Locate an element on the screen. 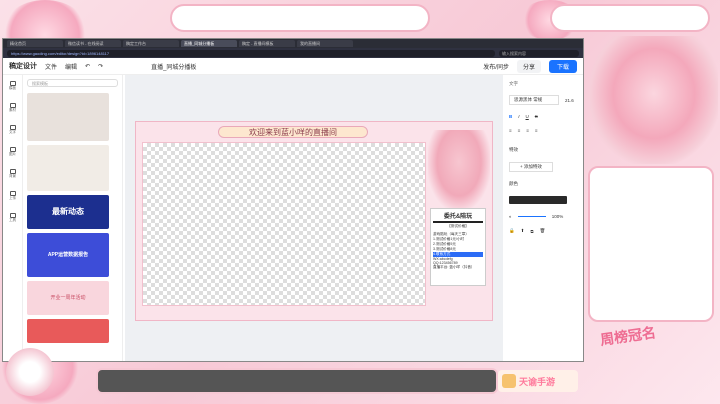  rail-item-image: 图片 is located at coordinates (13, 152).